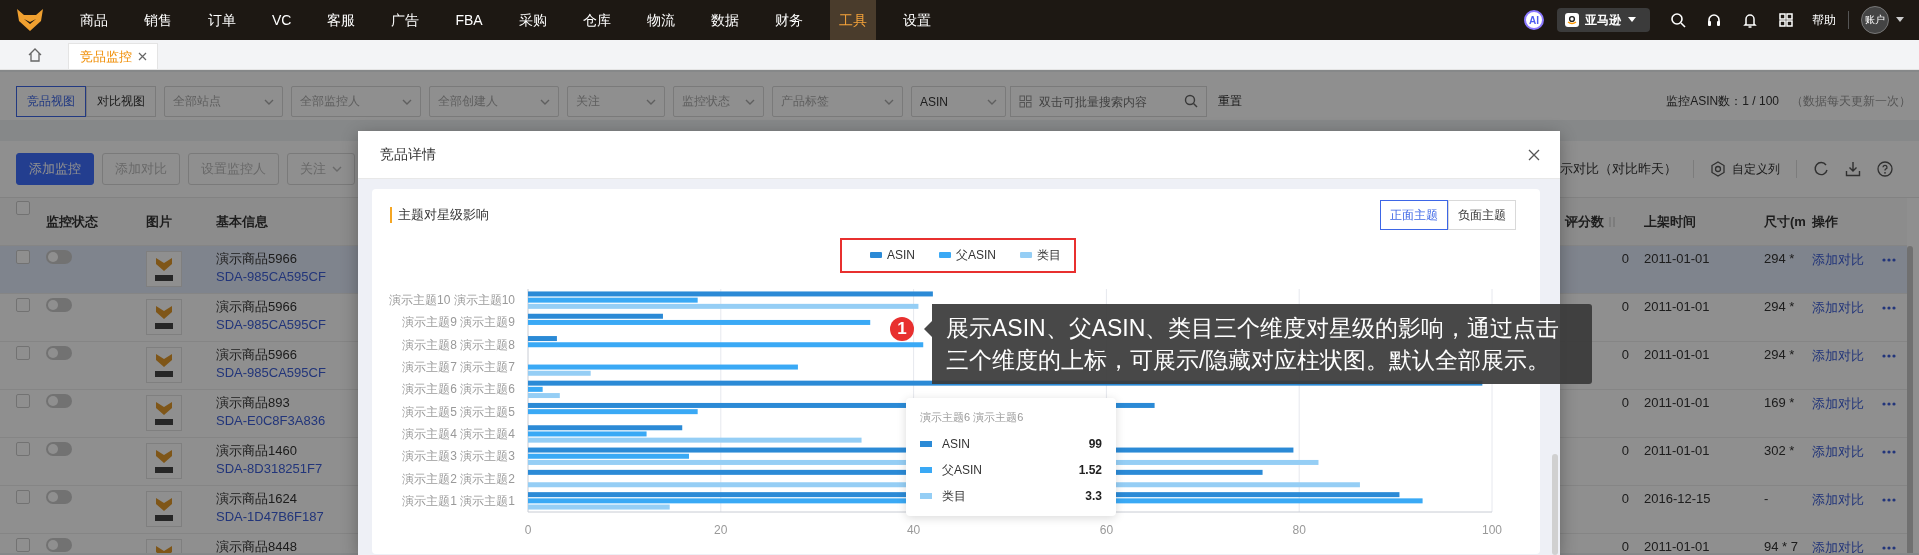  What do you see at coordinates (1534, 20) in the screenshot?
I see `ai-badge: AI` at bounding box center [1534, 20].